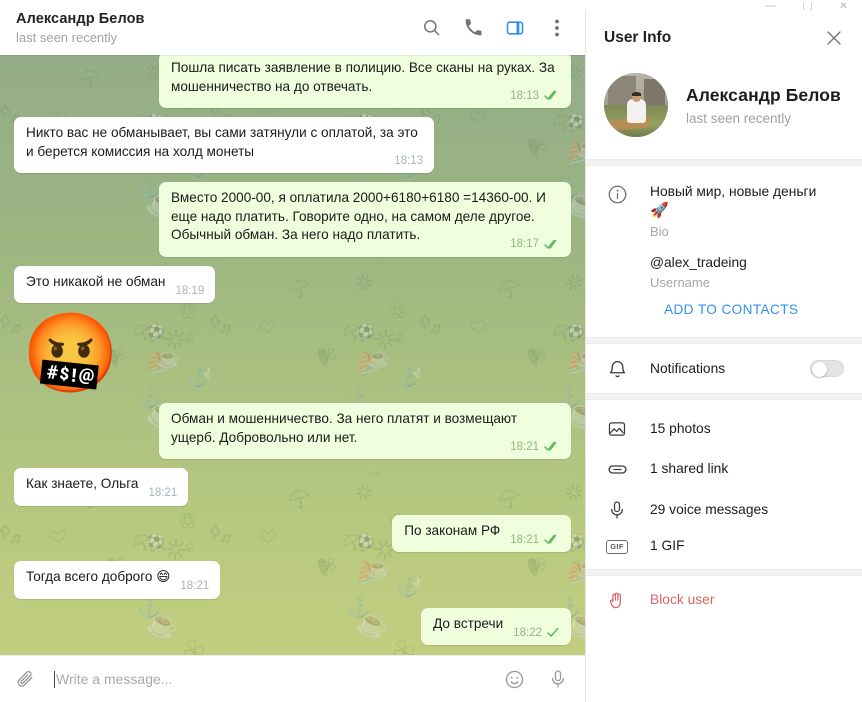 The height and width of the screenshot is (702, 862). Describe the element at coordinates (473, 28) in the screenshot. I see `phone-icon` at that location.